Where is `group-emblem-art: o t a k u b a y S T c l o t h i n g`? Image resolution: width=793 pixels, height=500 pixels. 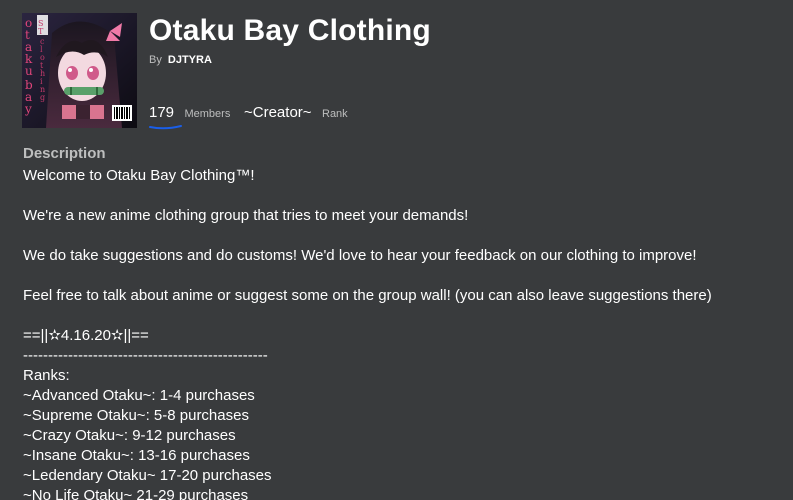
group-emblem-art: o t a k u b a y S T c l o t h i n g is located at coordinates (79, 70).